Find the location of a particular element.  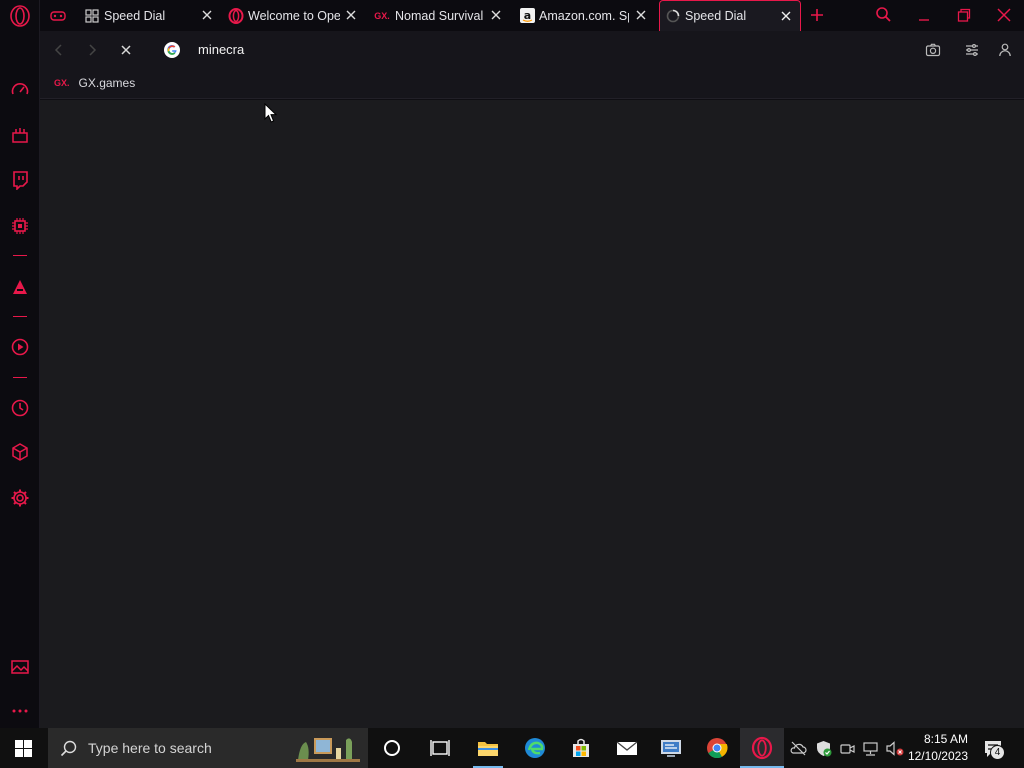

onedrive-cloud-offline-icon is located at coordinates (798, 748).